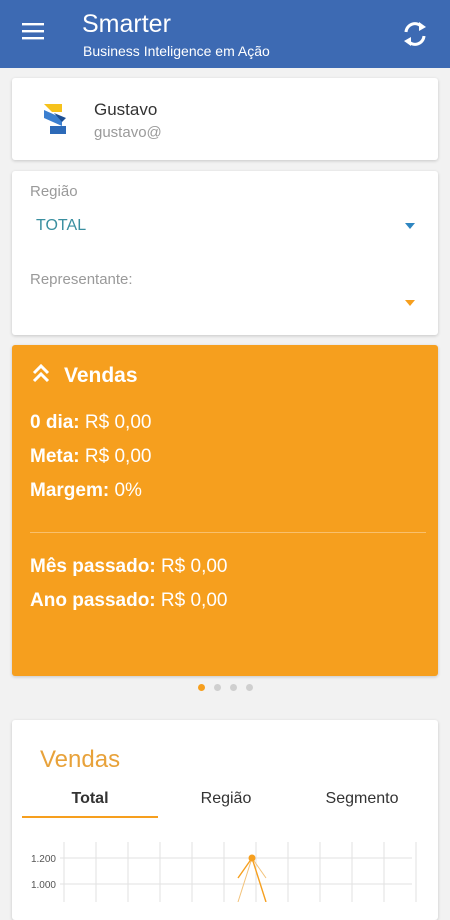 The height and width of the screenshot is (920, 450). What do you see at coordinates (70, 490) in the screenshot?
I see `sales-margin-label: Margem:` at bounding box center [70, 490].